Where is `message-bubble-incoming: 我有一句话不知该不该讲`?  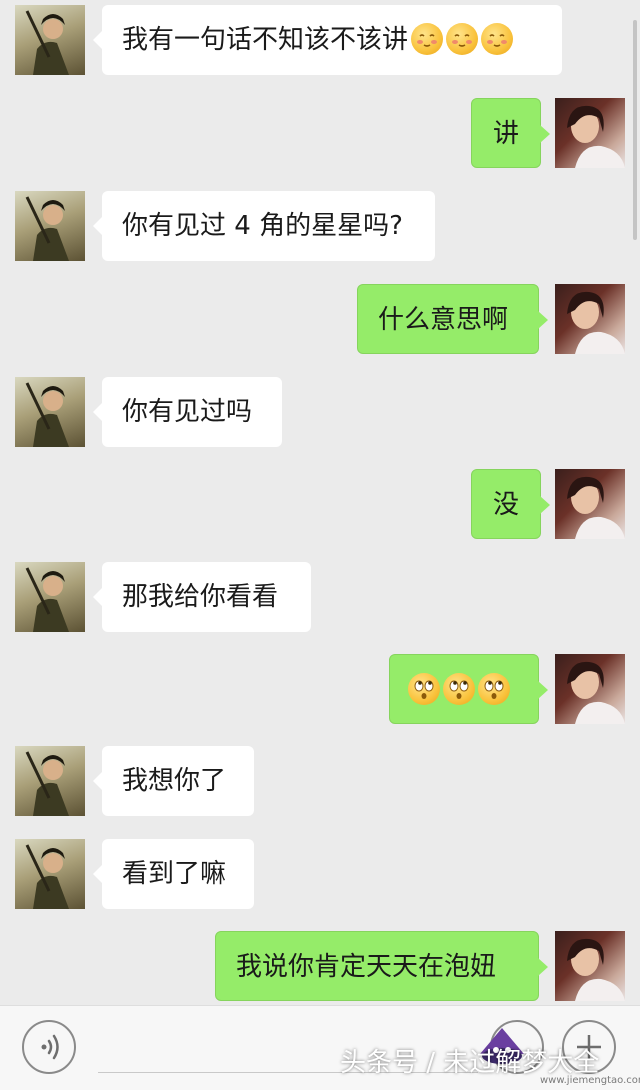 message-bubble-incoming: 我有一句话不知该不该讲 is located at coordinates (327, 40).